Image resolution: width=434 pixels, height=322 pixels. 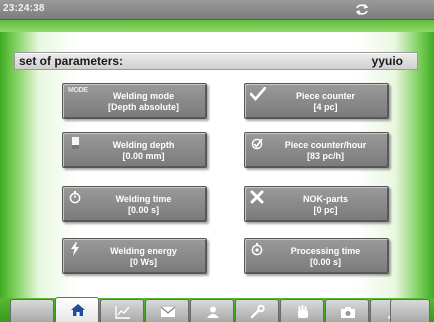 What do you see at coordinates (24, 8) in the screenshot?
I see `clock: 23:24:38` at bounding box center [24, 8].